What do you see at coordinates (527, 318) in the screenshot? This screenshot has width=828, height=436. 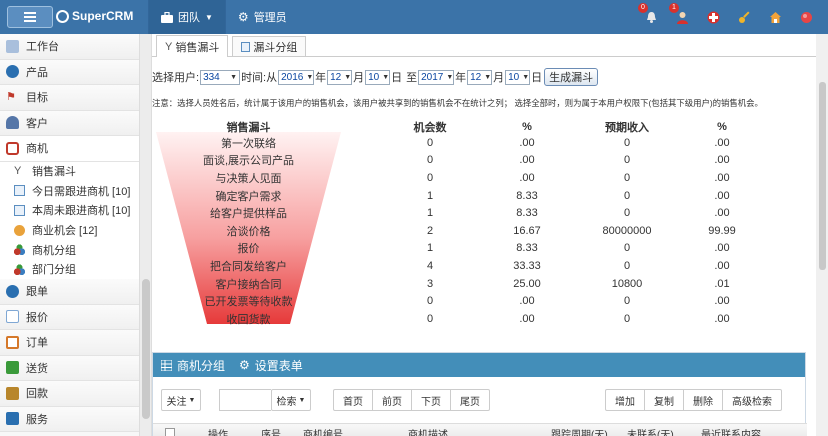 I see `funnel-cell-pct: .00` at bounding box center [527, 318].